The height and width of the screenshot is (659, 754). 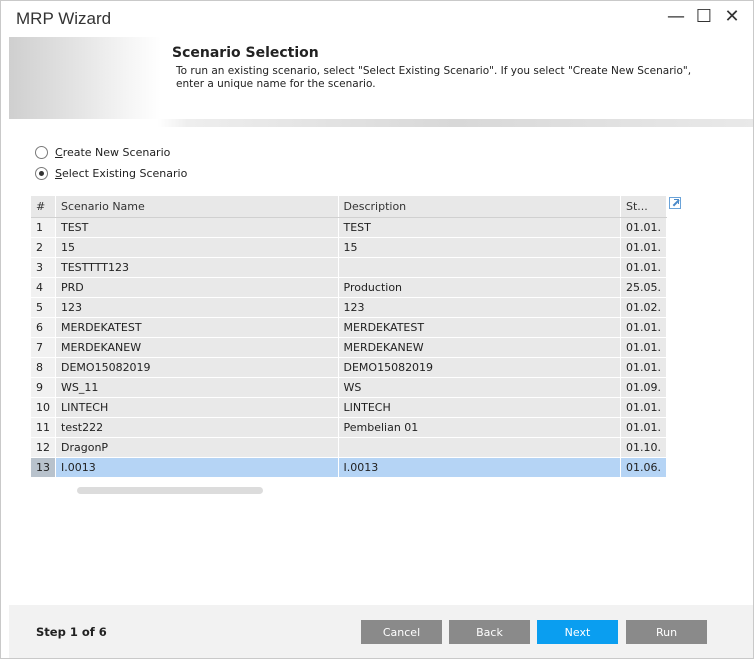 What do you see at coordinates (479, 207) in the screenshot?
I see `column-header-description: Description` at bounding box center [479, 207].